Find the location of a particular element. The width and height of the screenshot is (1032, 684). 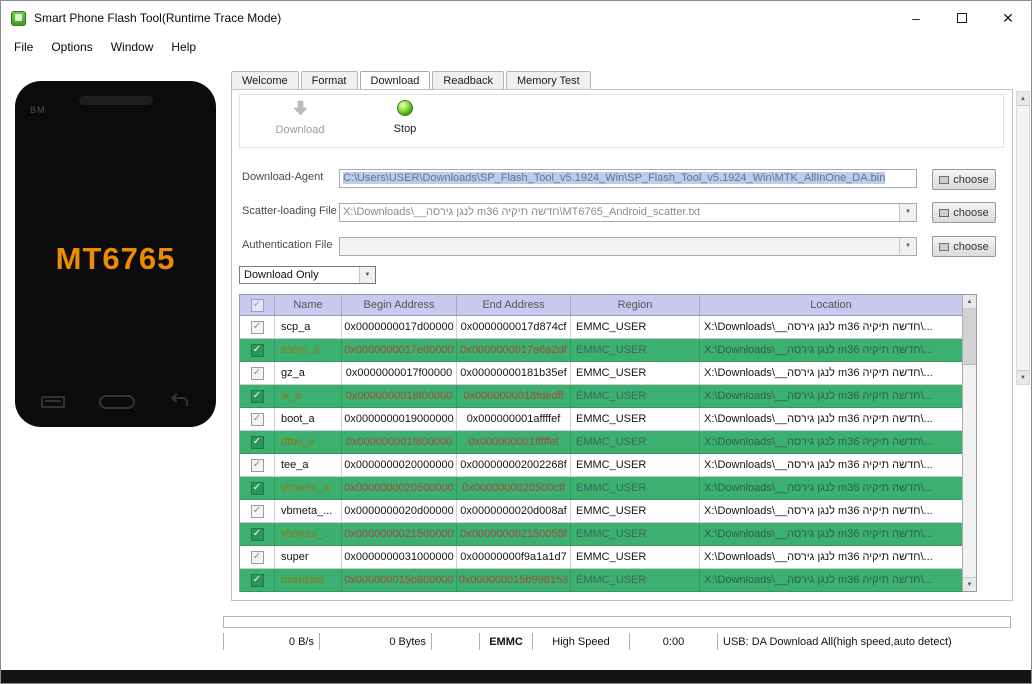

cell-end-address: 0x0000000017d874cf is located at coordinates (514, 327).